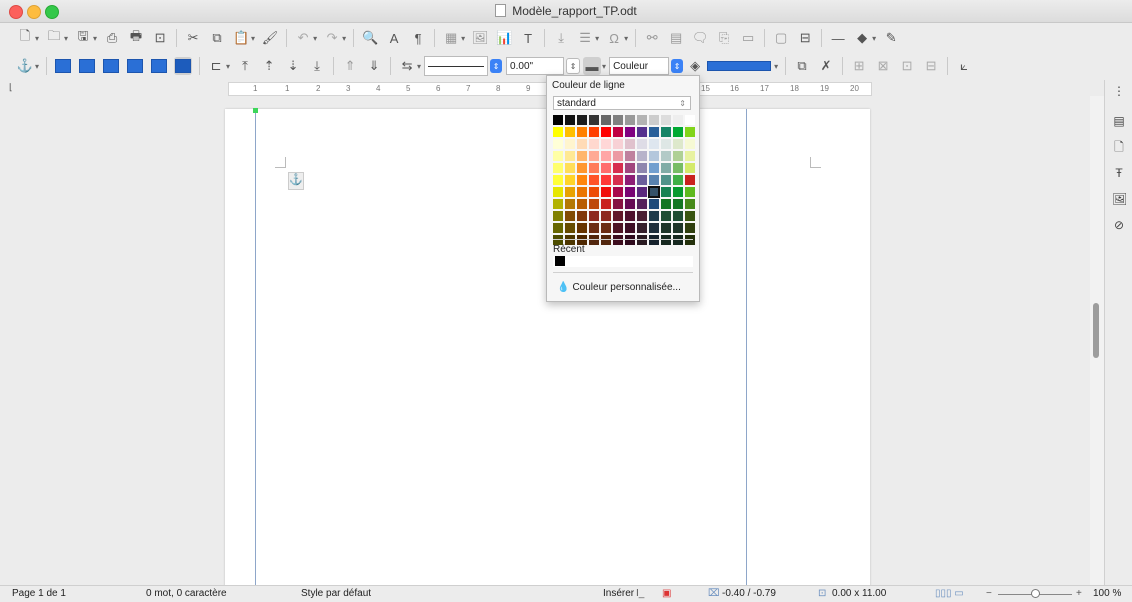  What do you see at coordinates (336, 593) in the screenshot?
I see `page-style: Style par défaut` at bounding box center [336, 593].